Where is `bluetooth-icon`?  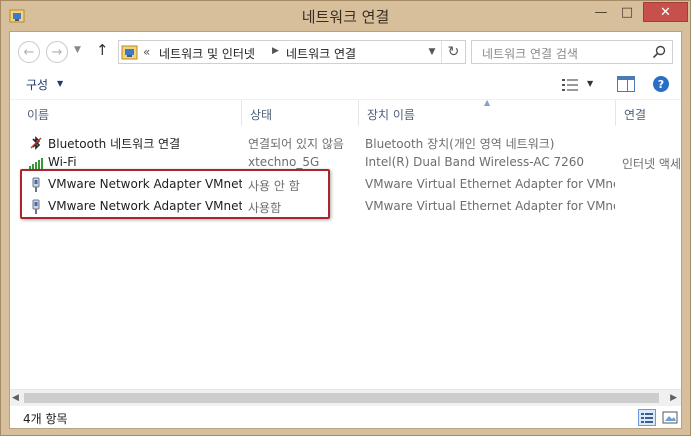
bluetooth-icon is located at coordinates (36, 143).